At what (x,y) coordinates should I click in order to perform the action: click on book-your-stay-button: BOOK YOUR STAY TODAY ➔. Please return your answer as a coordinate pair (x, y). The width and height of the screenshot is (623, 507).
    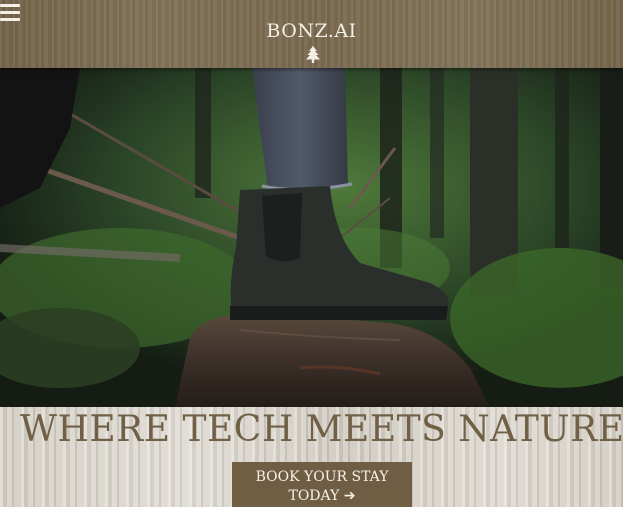
    Looking at the image, I should click on (322, 484).